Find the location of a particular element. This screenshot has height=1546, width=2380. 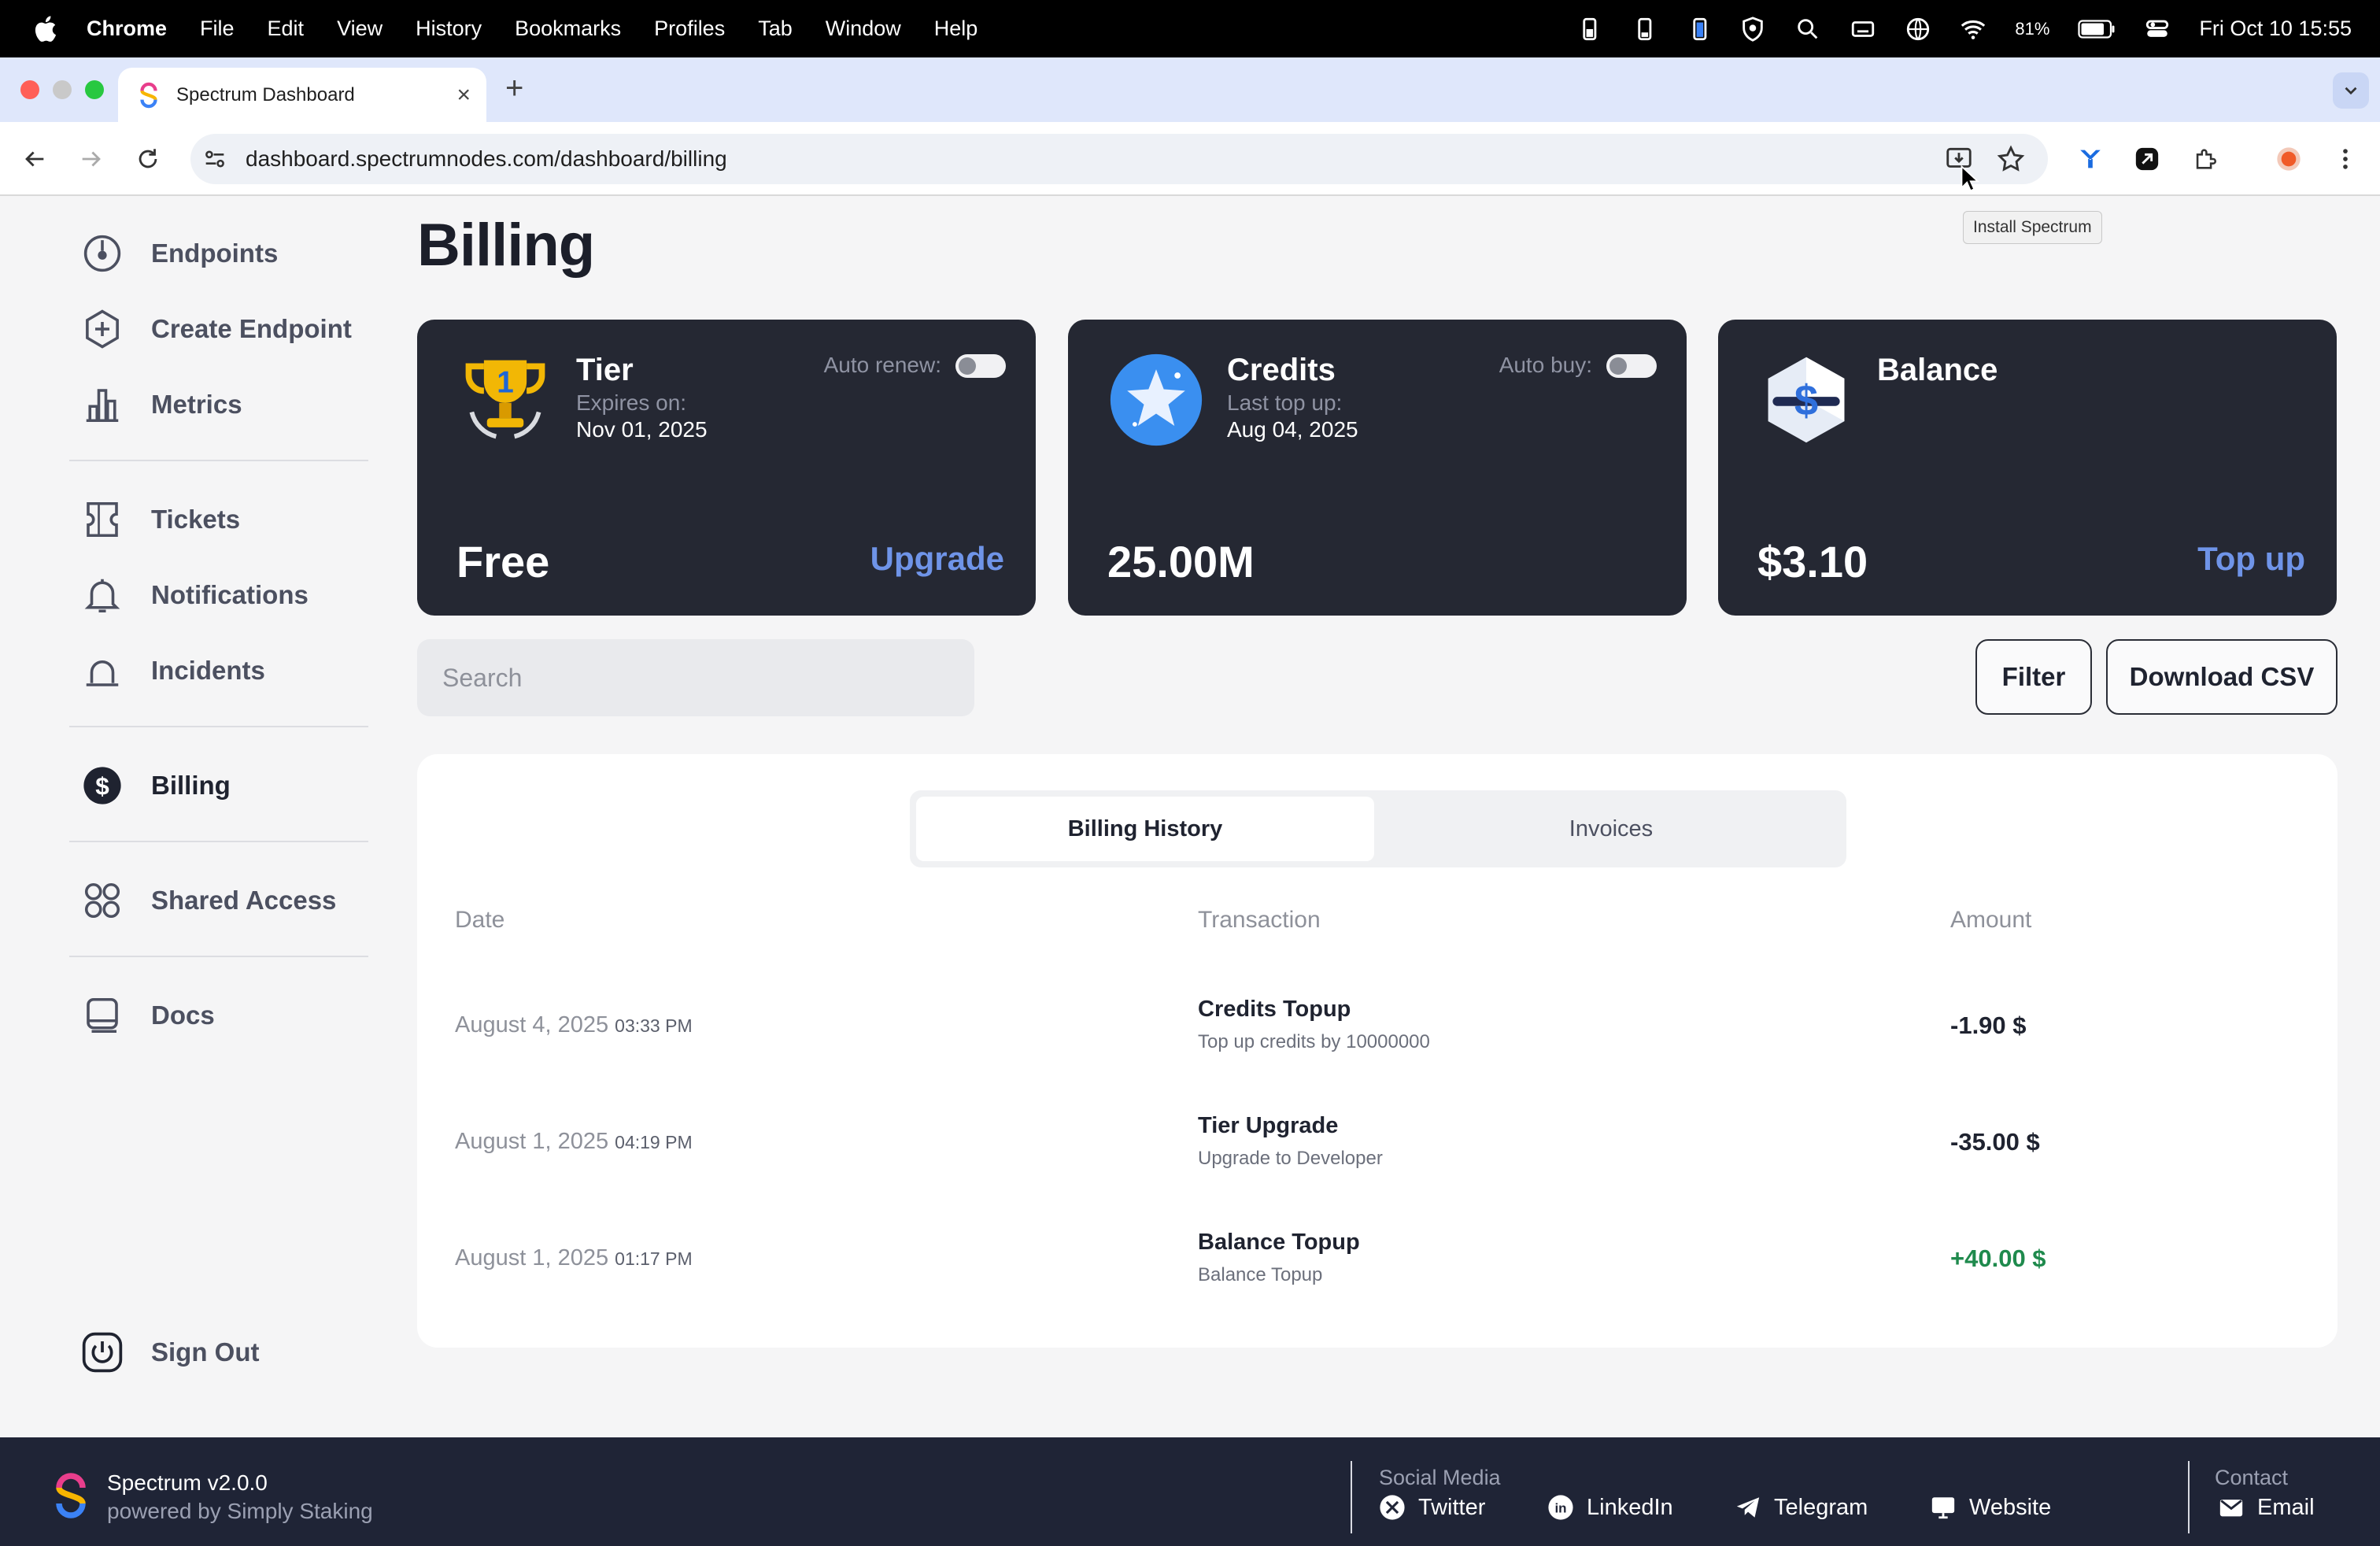

sidebar-item-tickets: Tickets is located at coordinates (160, 520).